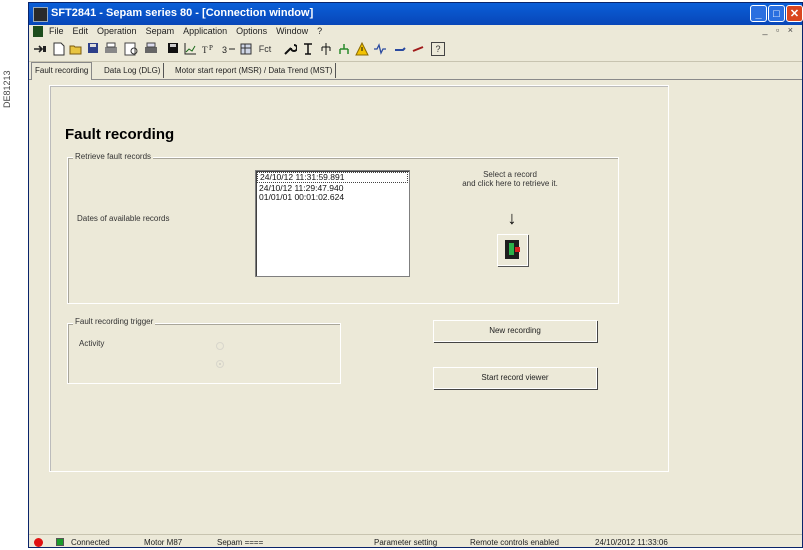  Describe the element at coordinates (131, 49) in the screenshot. I see `print-preview-icon` at that location.